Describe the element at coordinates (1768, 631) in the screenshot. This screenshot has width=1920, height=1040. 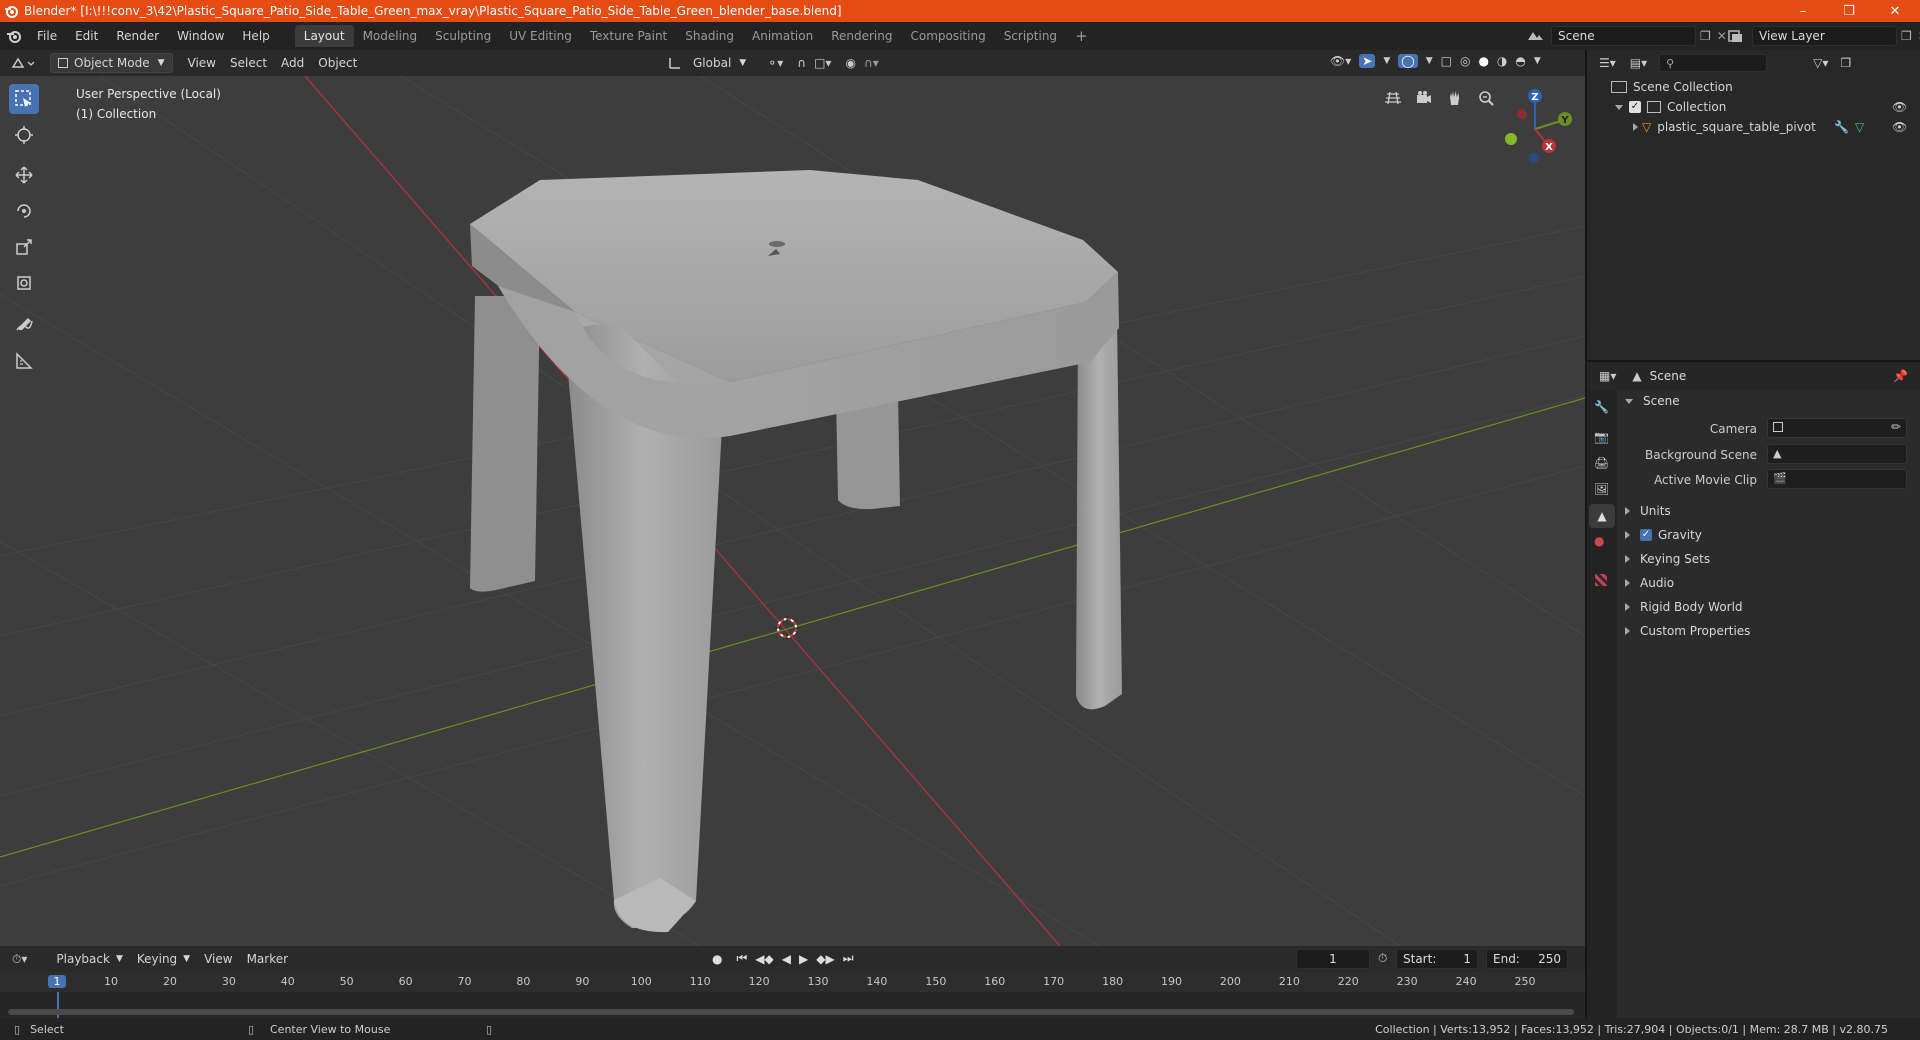
I see `custom-properties-panel: Custom Properties` at that location.